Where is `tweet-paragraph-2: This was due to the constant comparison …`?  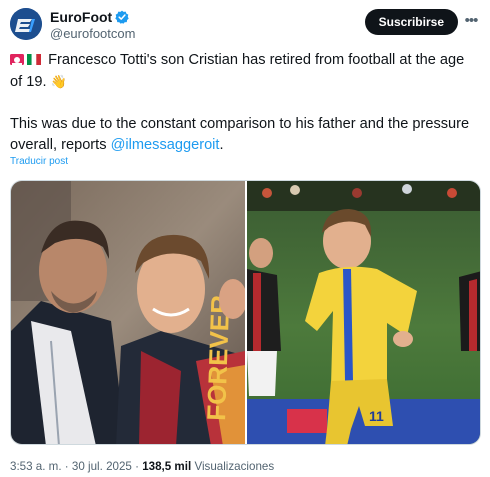 tweet-paragraph-2: This was due to the constant comparison … is located at coordinates (242, 135).